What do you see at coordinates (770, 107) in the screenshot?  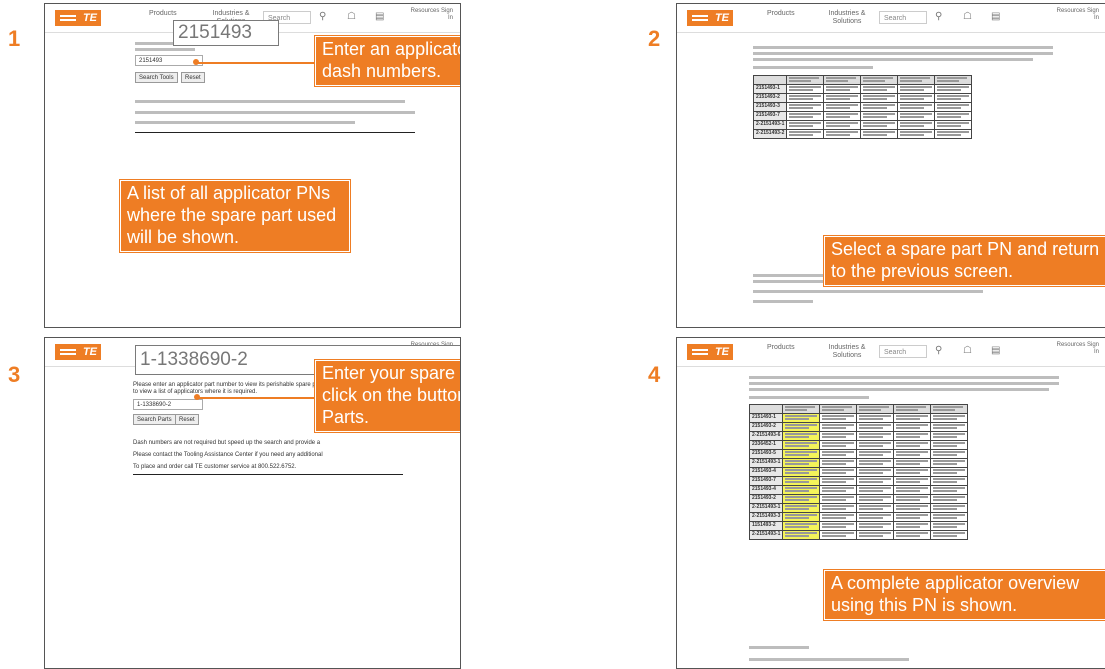 I see `applicator-pn-cell: 2151493-3` at bounding box center [770, 107].